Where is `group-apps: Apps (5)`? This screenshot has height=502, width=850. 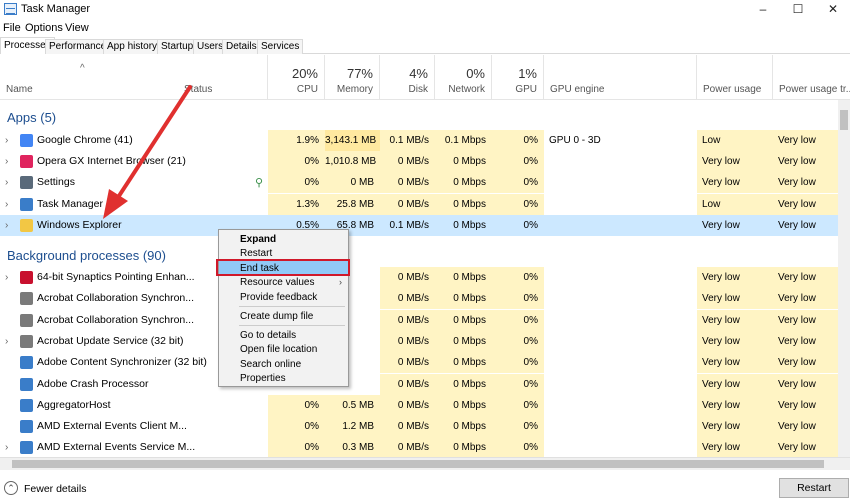
group-apps: Apps (5) is located at coordinates (31, 117).